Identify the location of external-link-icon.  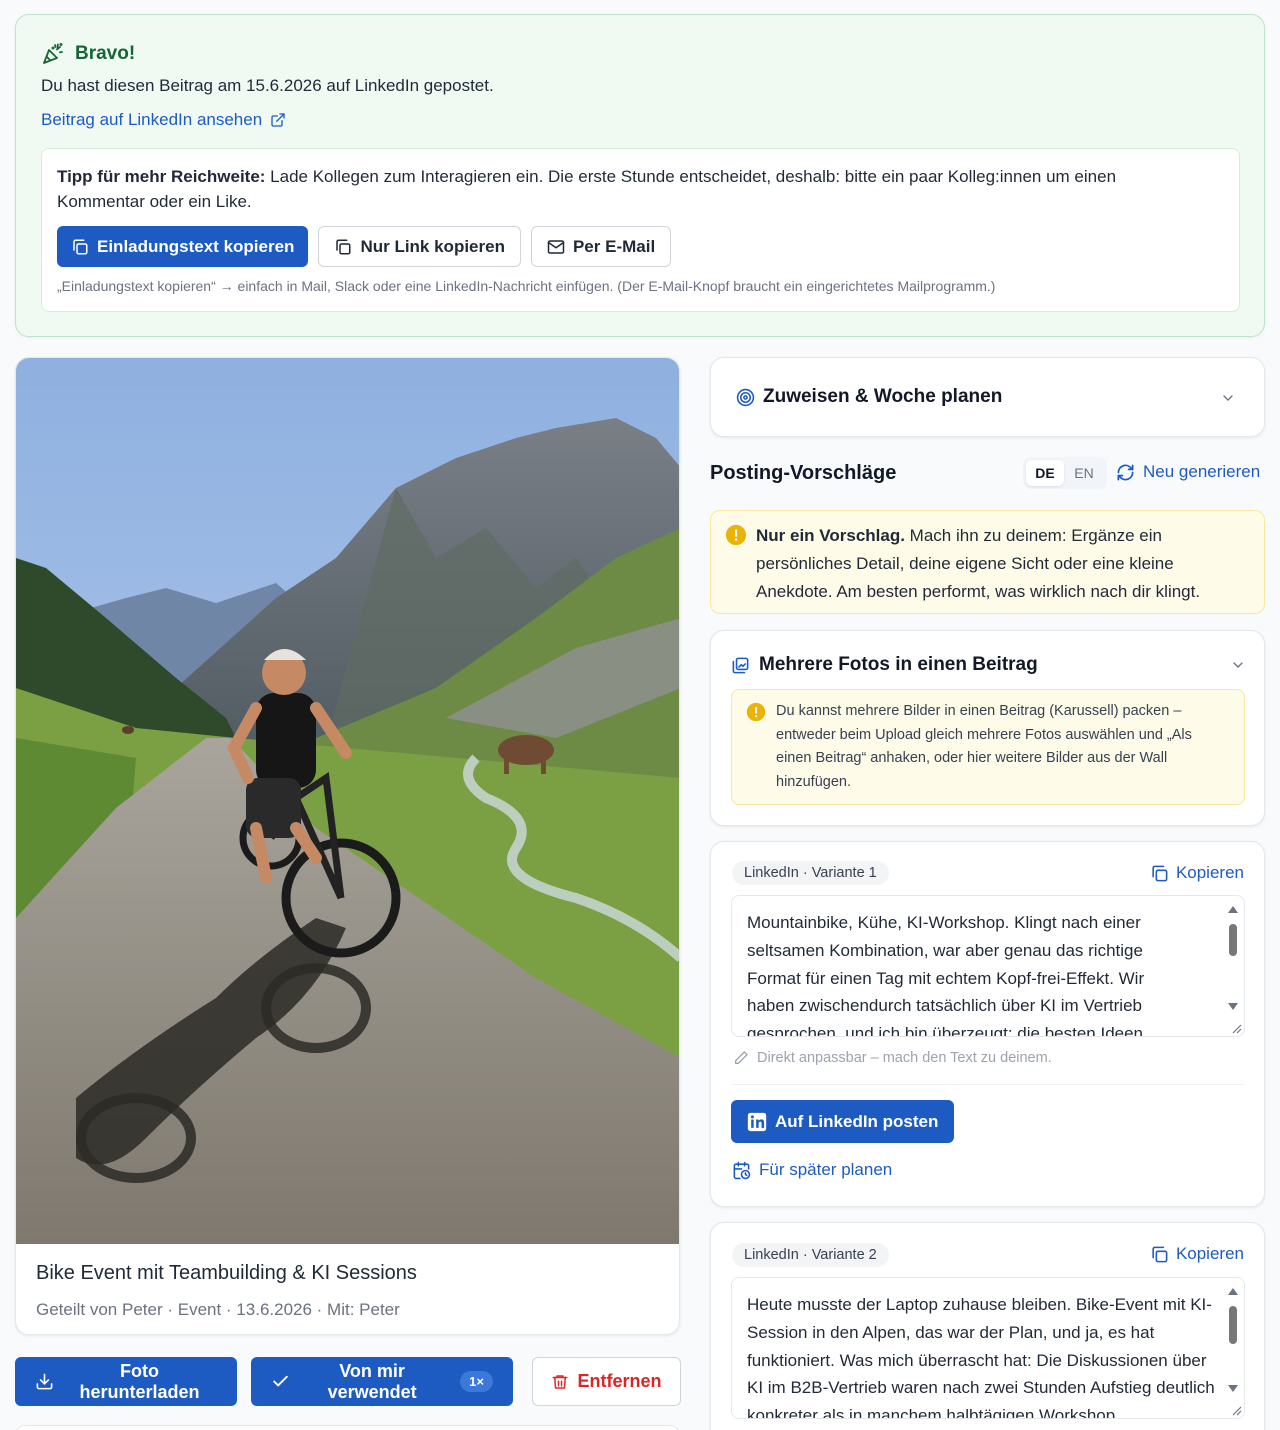
(278, 120).